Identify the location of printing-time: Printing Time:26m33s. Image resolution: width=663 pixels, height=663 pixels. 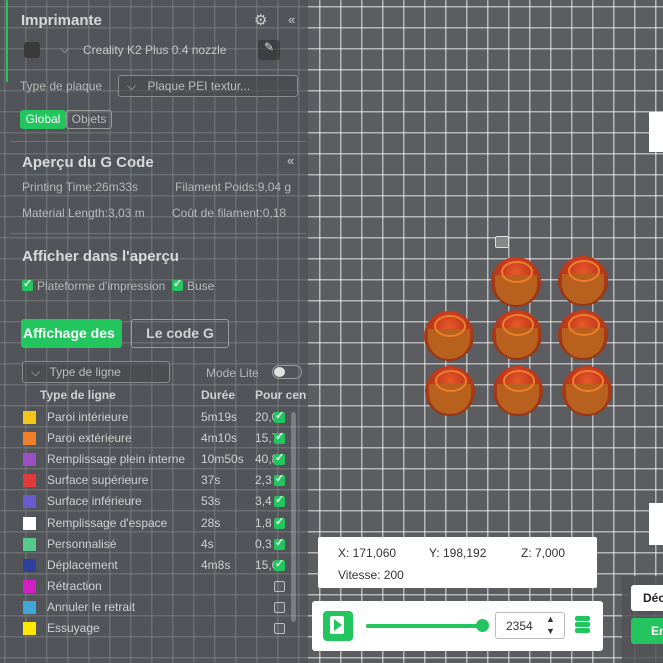
(80, 187).